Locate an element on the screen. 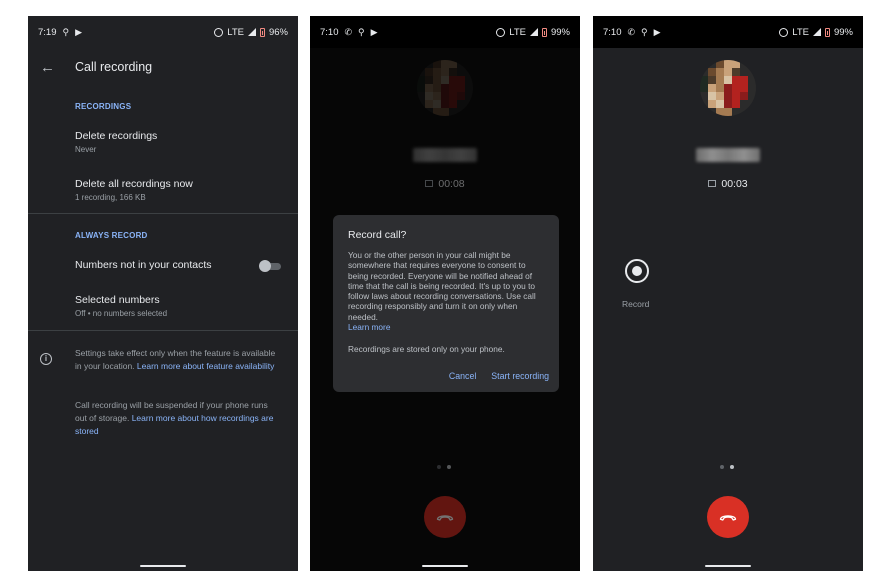 The height and width of the screenshot is (586, 879). start-recording-button: Start recording is located at coordinates (520, 376).